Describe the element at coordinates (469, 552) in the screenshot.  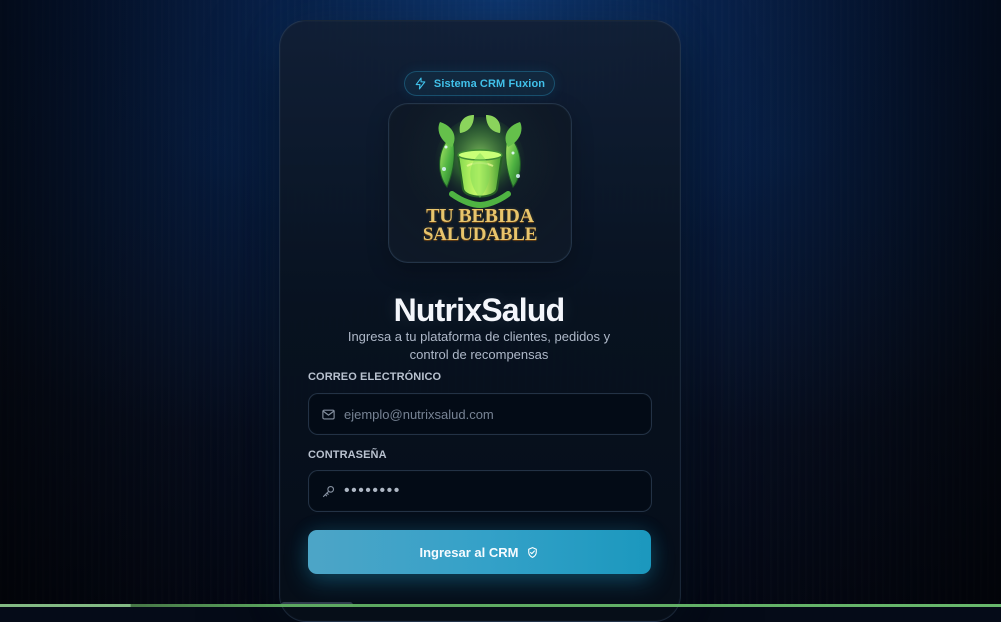
I see `login-button-label: Ingresar al CRM` at that location.